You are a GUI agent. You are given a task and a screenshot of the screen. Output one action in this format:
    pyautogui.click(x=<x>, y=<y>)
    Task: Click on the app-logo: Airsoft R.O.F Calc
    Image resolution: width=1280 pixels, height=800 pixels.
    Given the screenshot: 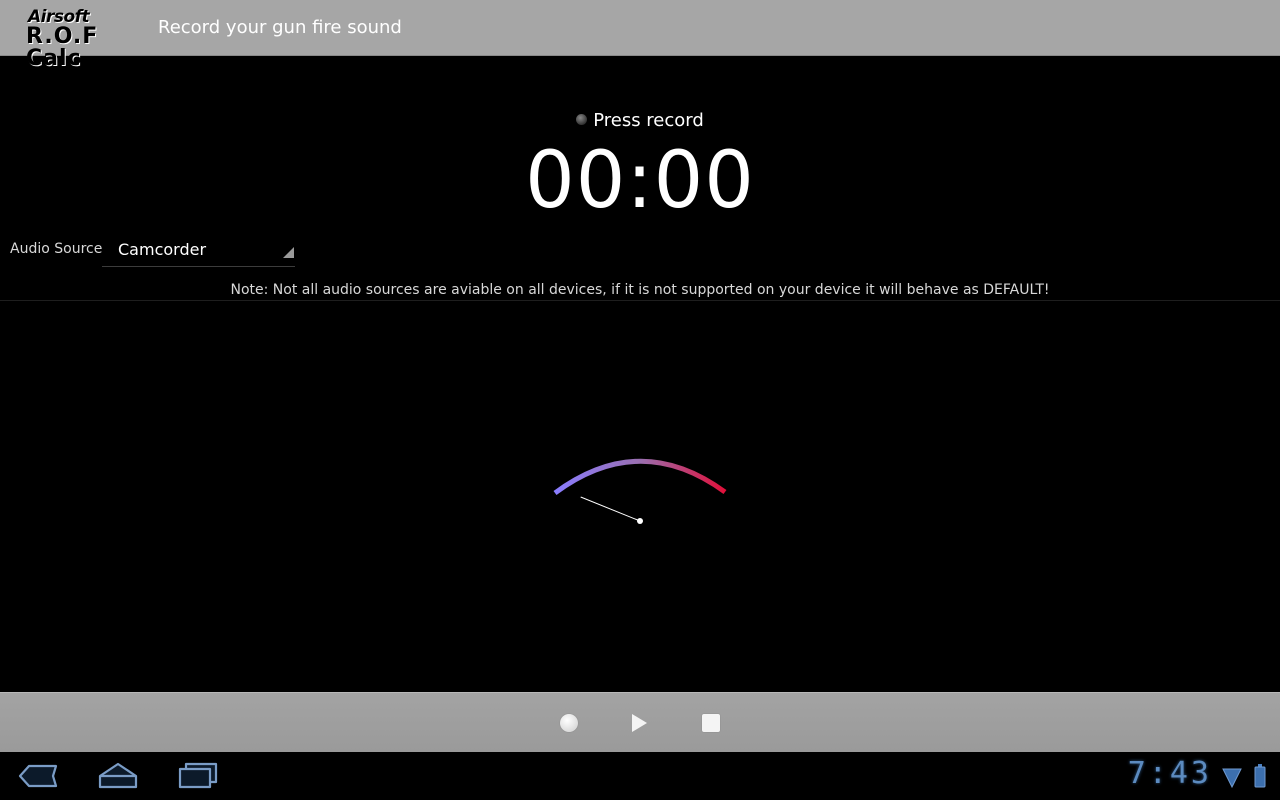 What is the action you would take?
    pyautogui.click(x=79, y=38)
    